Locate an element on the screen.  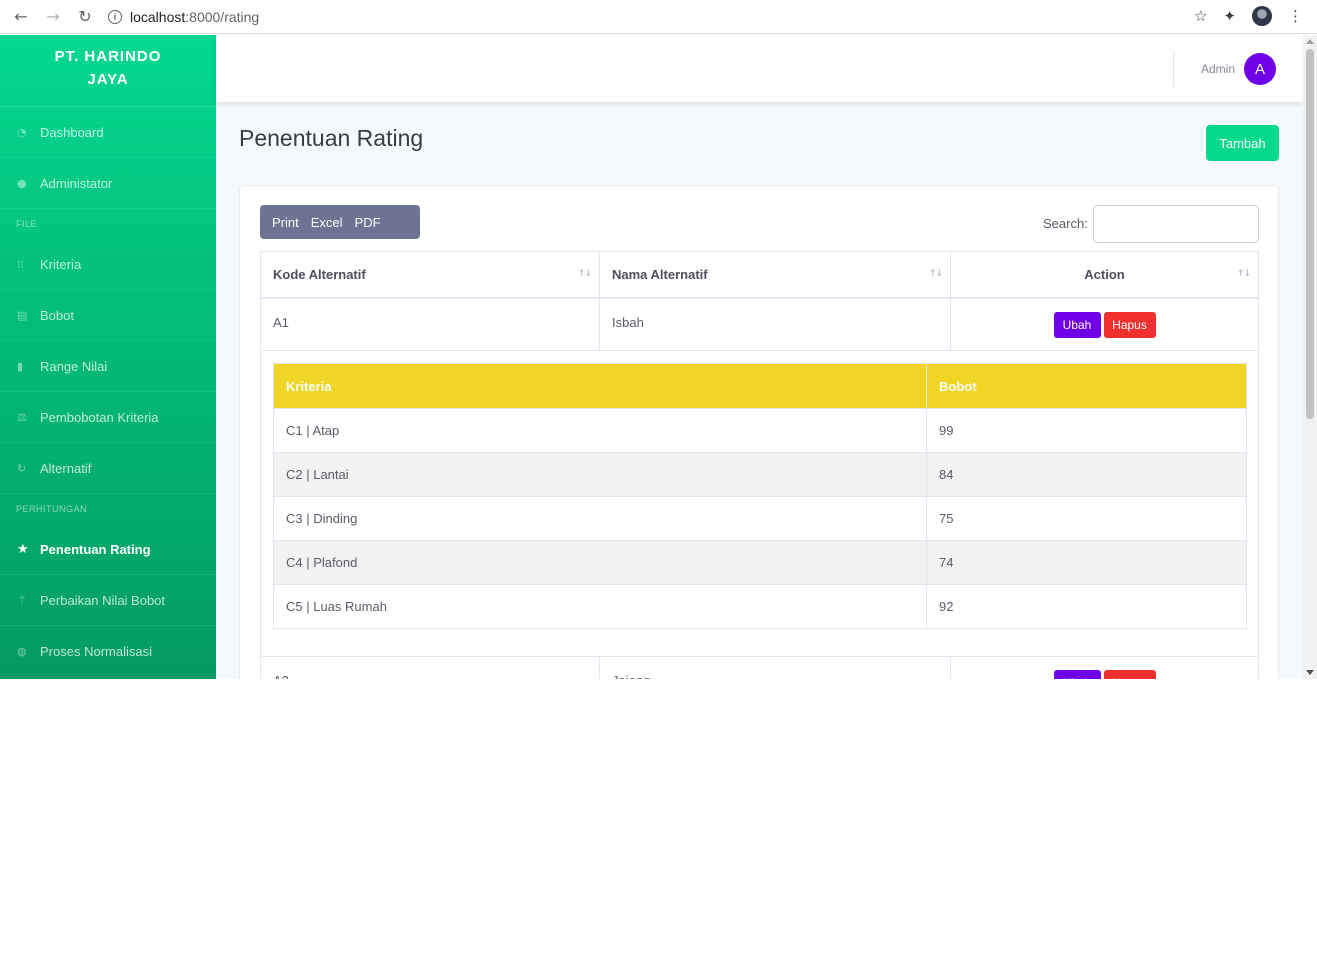
cell-kriteria: C5 | Luas Rumah is located at coordinates (600, 606).